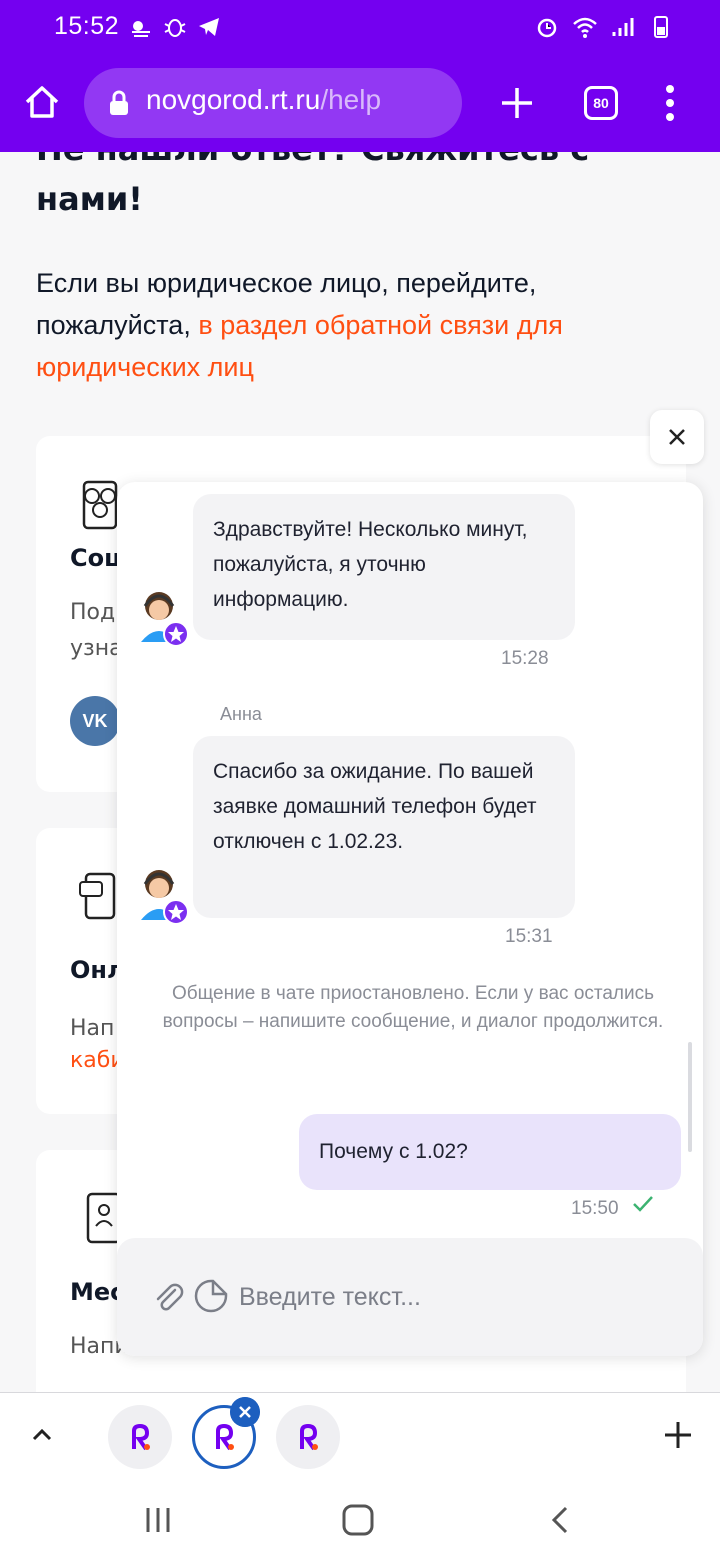  I want to click on more-menu-icon, so click(670, 103).